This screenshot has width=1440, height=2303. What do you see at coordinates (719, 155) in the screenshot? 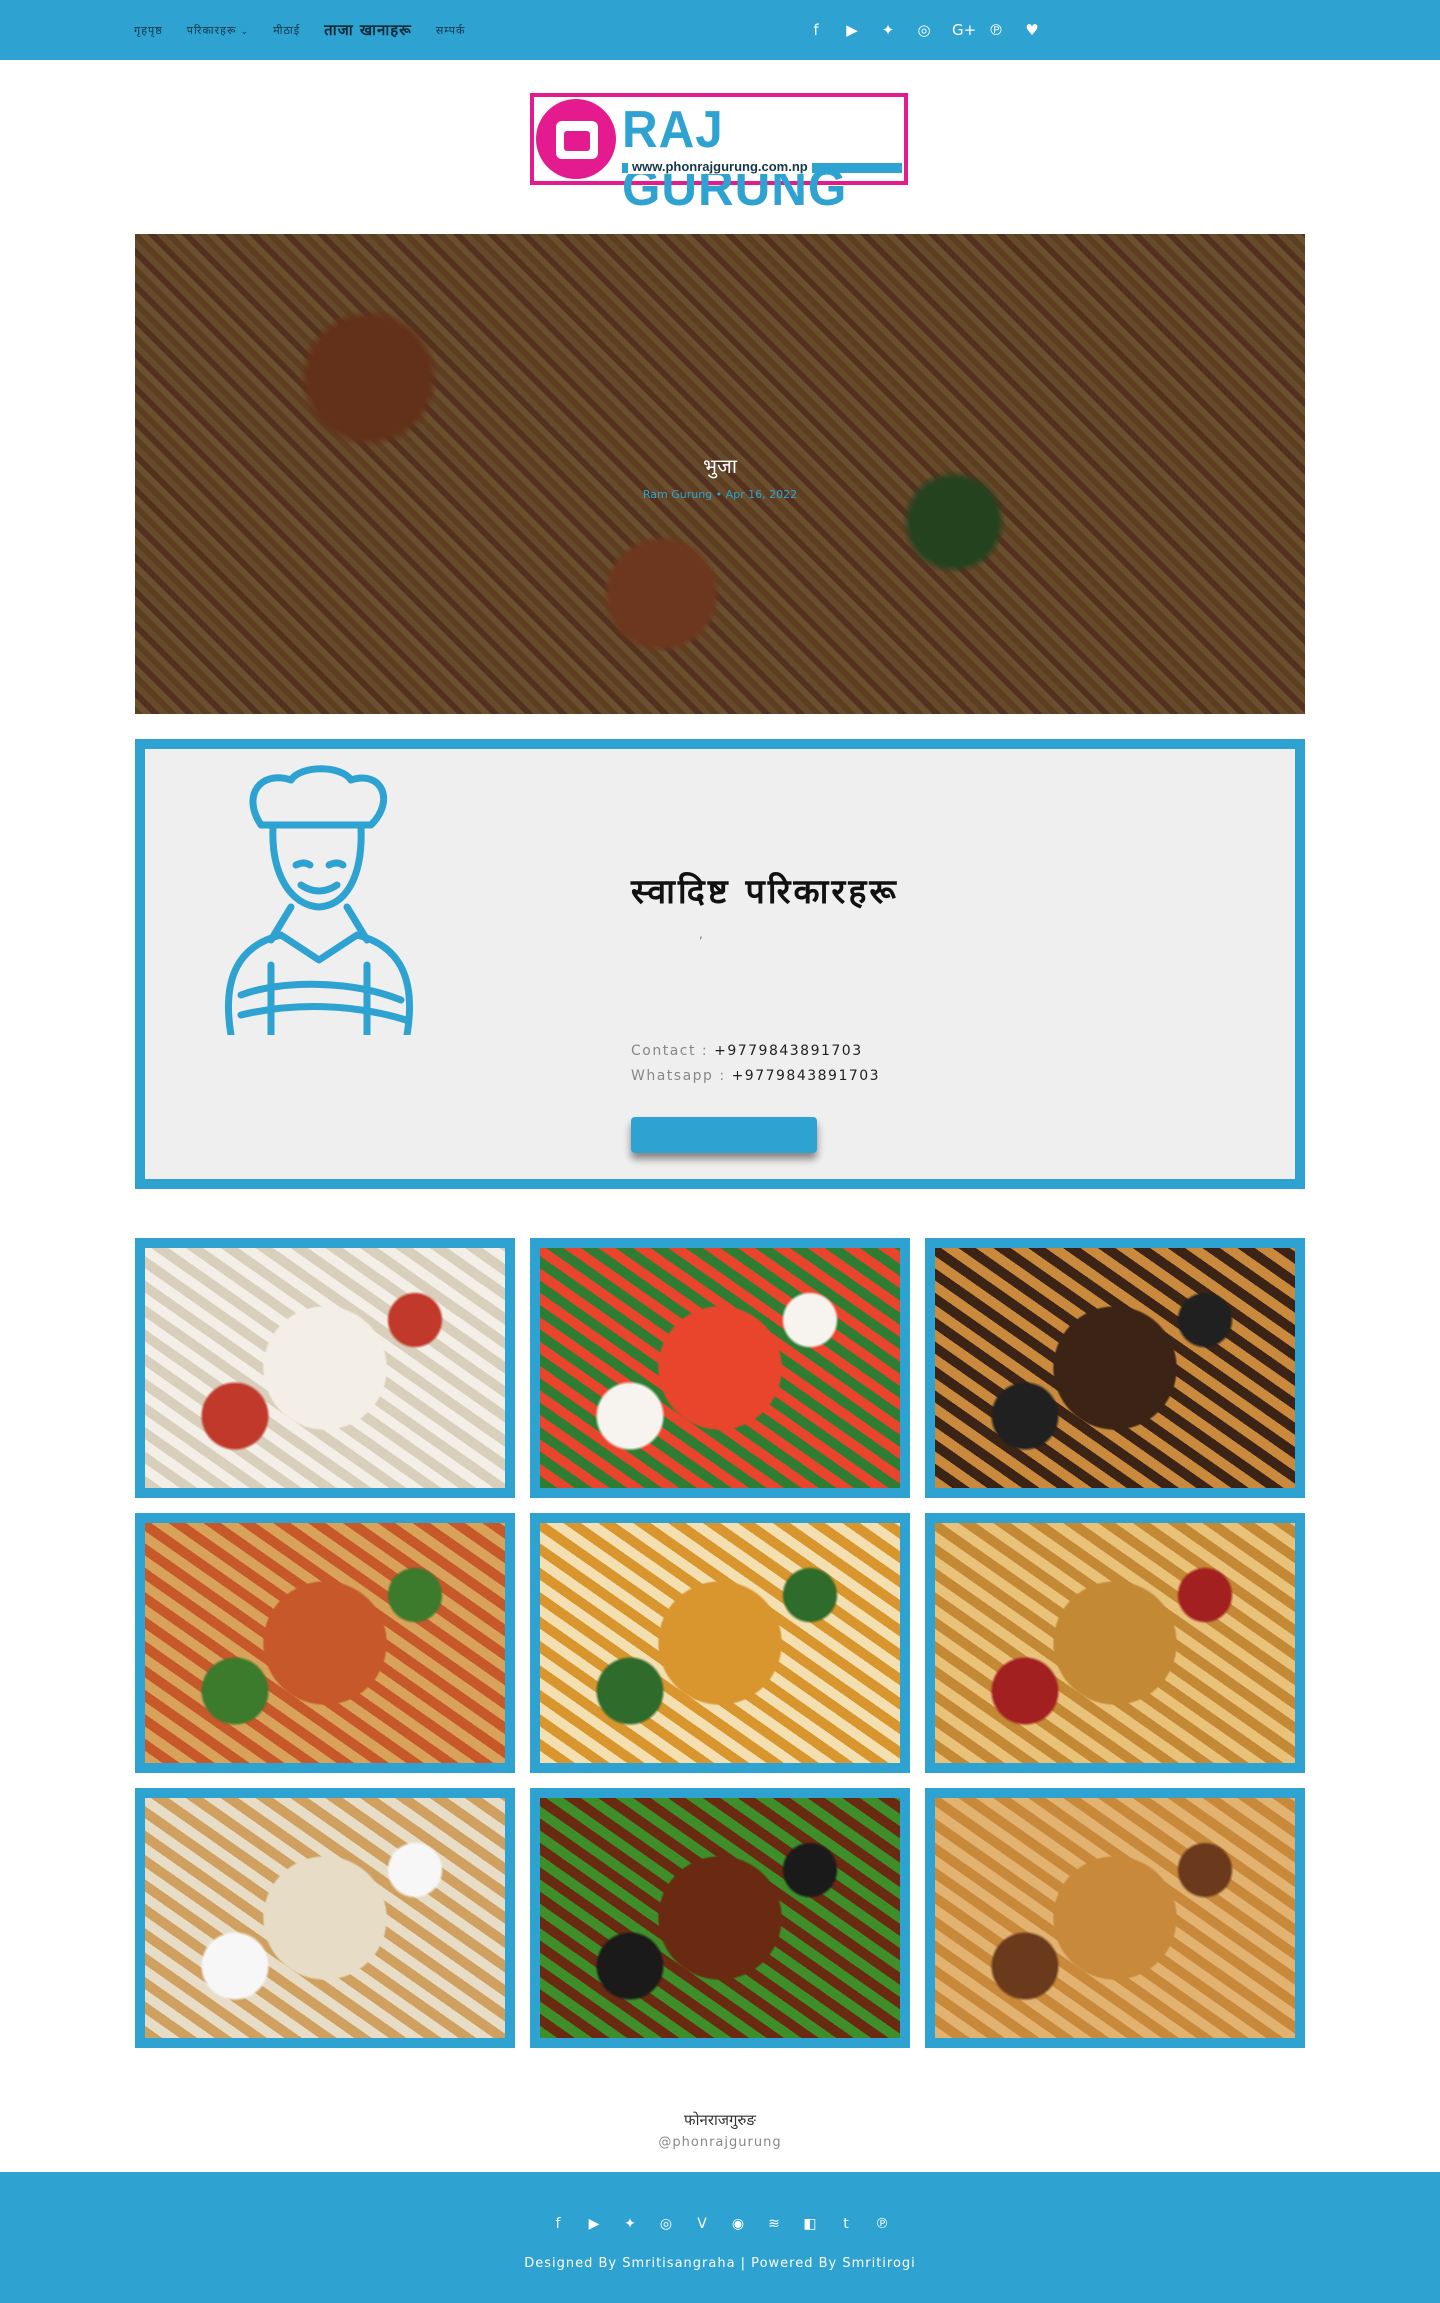
I see `site-logo: RAJ GURUNG www.phonrajgurung.com.np` at bounding box center [719, 155].